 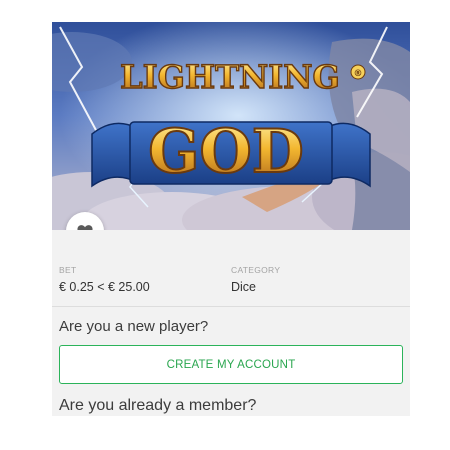 I want to click on category-label: CATEGORY, so click(x=256, y=270).